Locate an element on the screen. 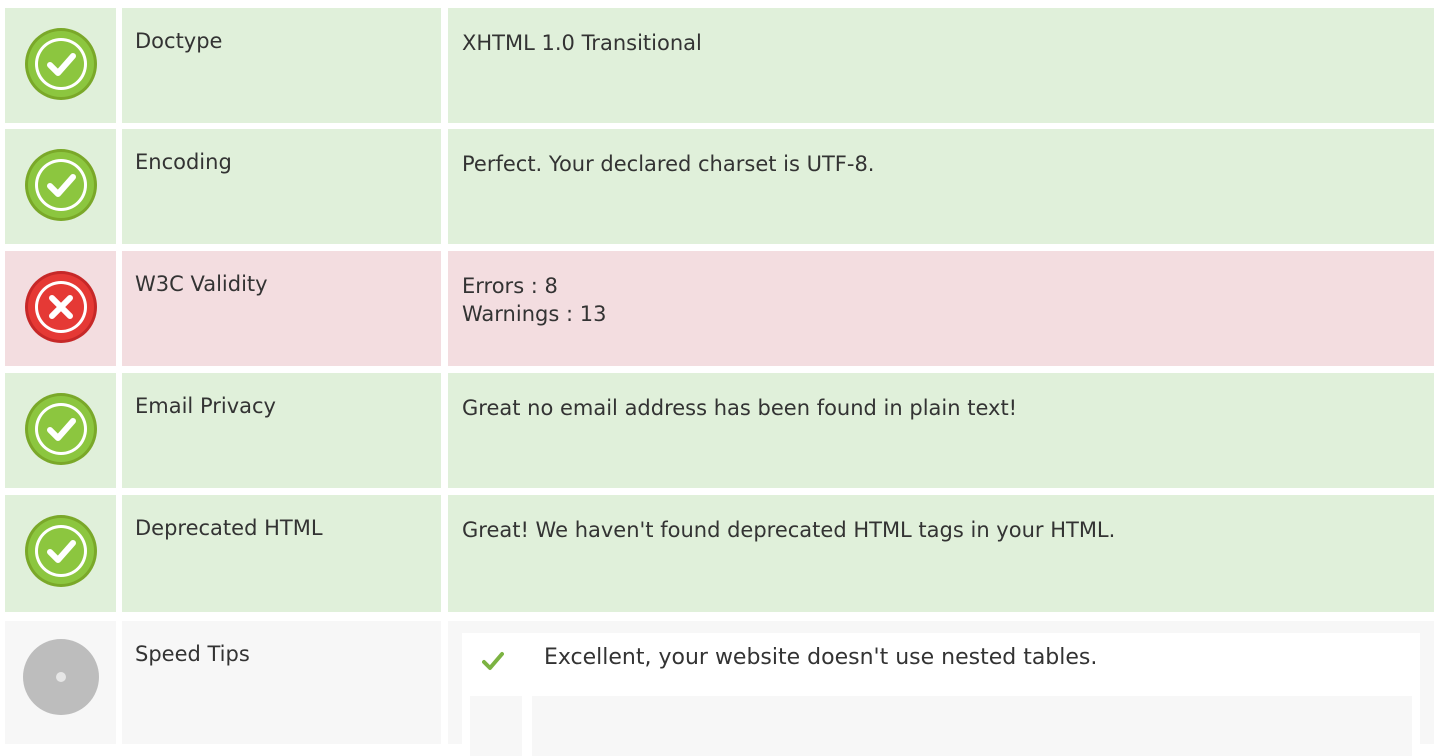  check-label: Email Privacy is located at coordinates (205, 406).